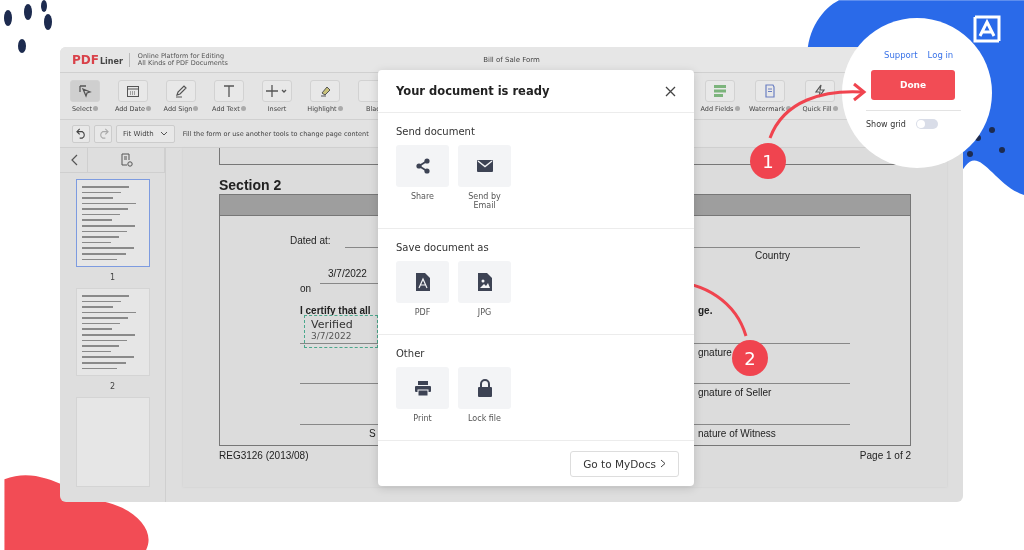 The height and width of the screenshot is (550, 1024). Describe the element at coordinates (663, 463) in the screenshot. I see `chevron-right-icon` at that location.